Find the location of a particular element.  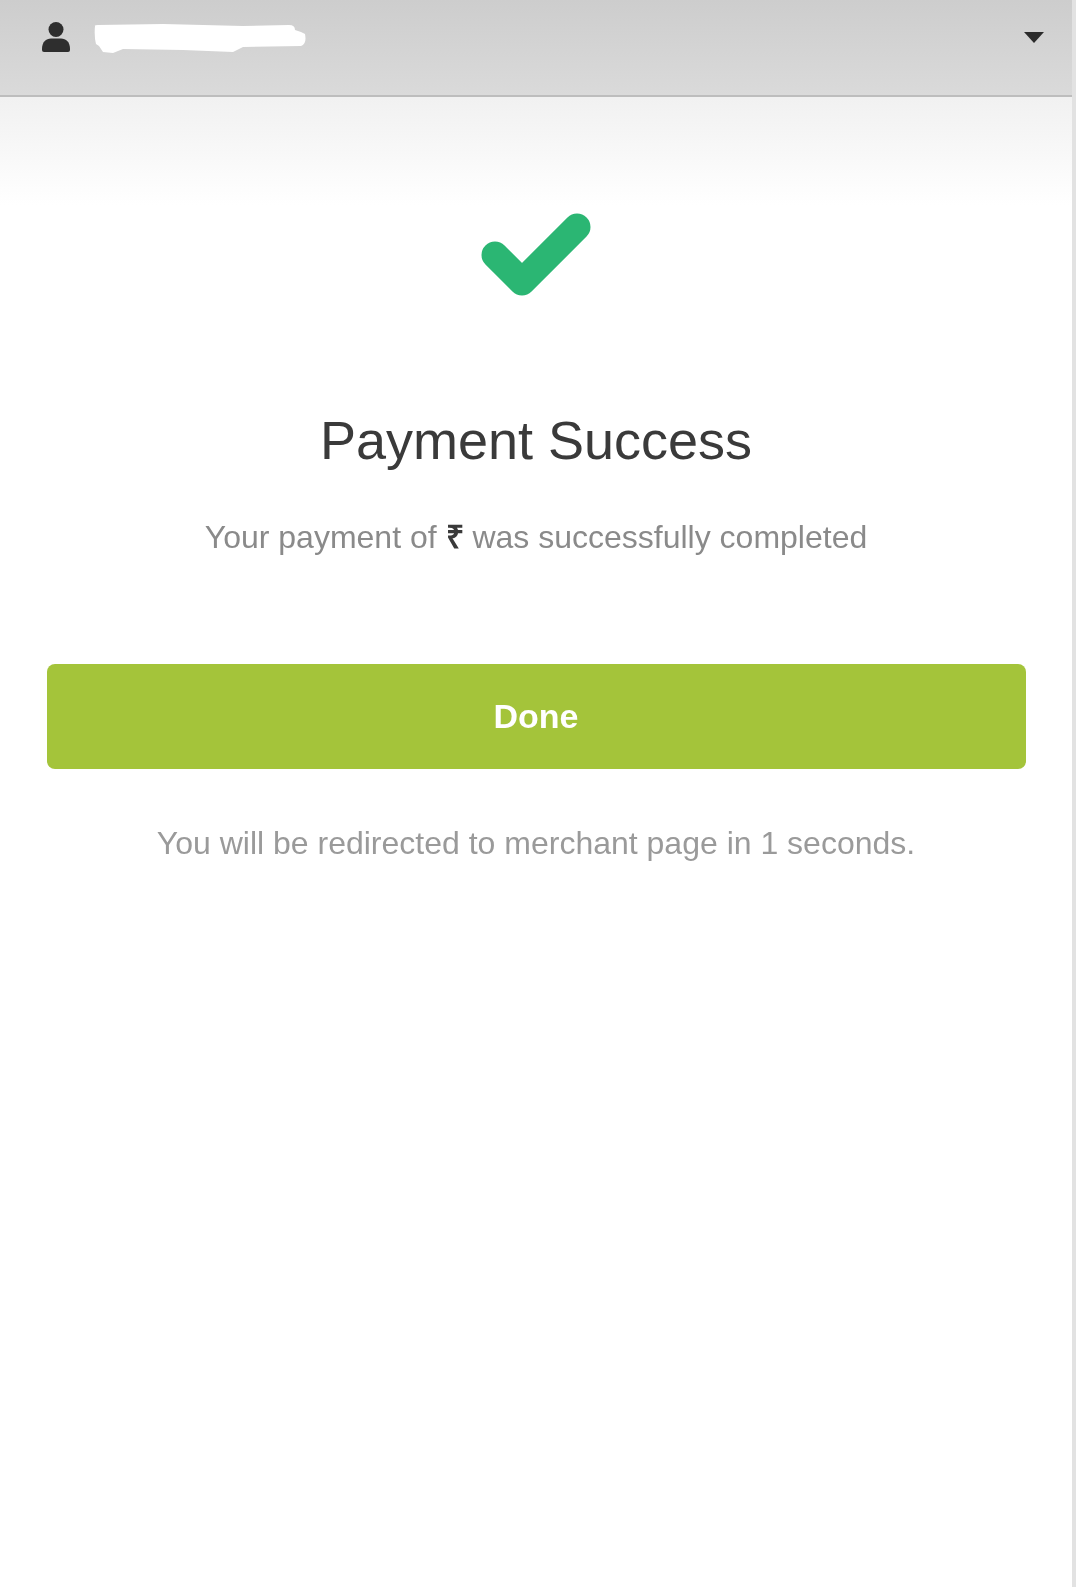

caret-icon is located at coordinates (1034, 37).